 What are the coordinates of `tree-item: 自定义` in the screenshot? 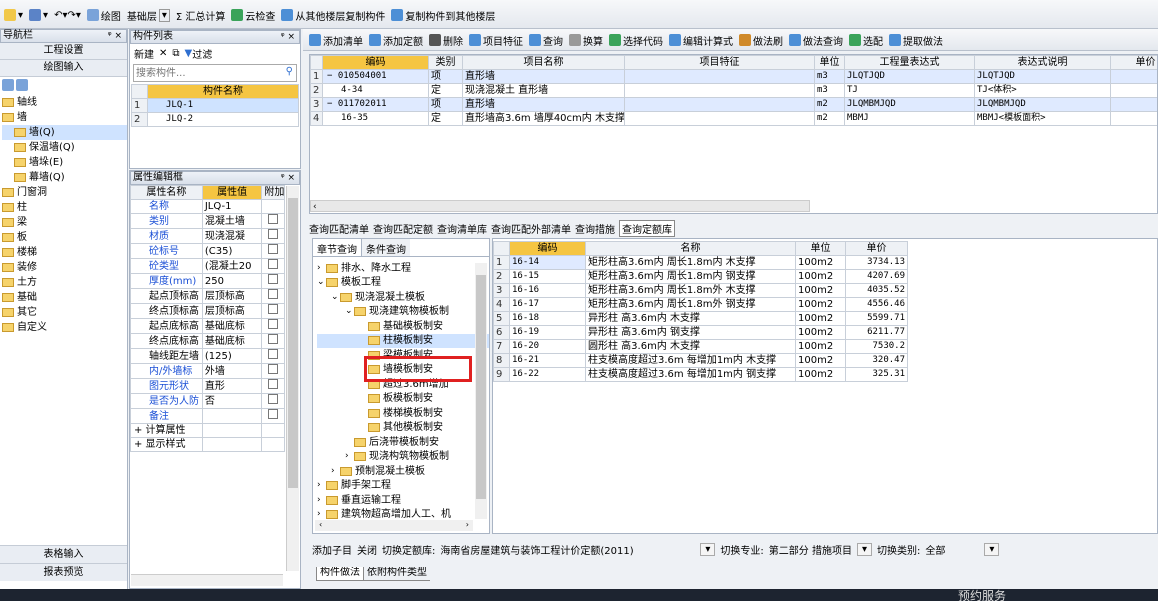 It's located at (64, 327).